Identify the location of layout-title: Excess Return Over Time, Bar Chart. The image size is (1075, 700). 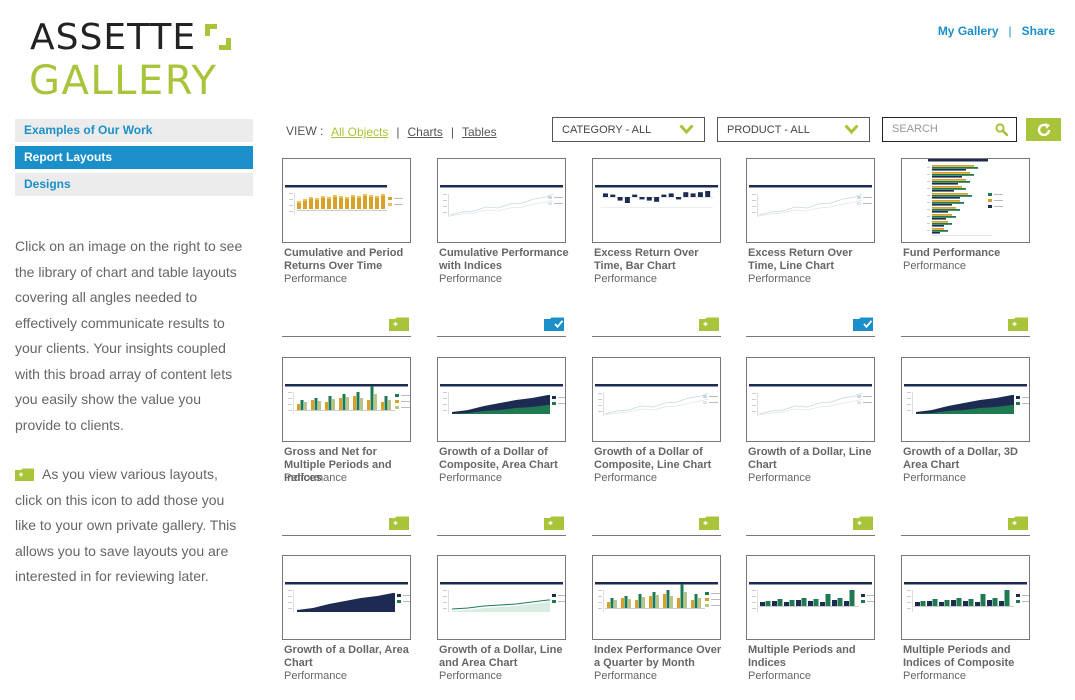
(660, 260).